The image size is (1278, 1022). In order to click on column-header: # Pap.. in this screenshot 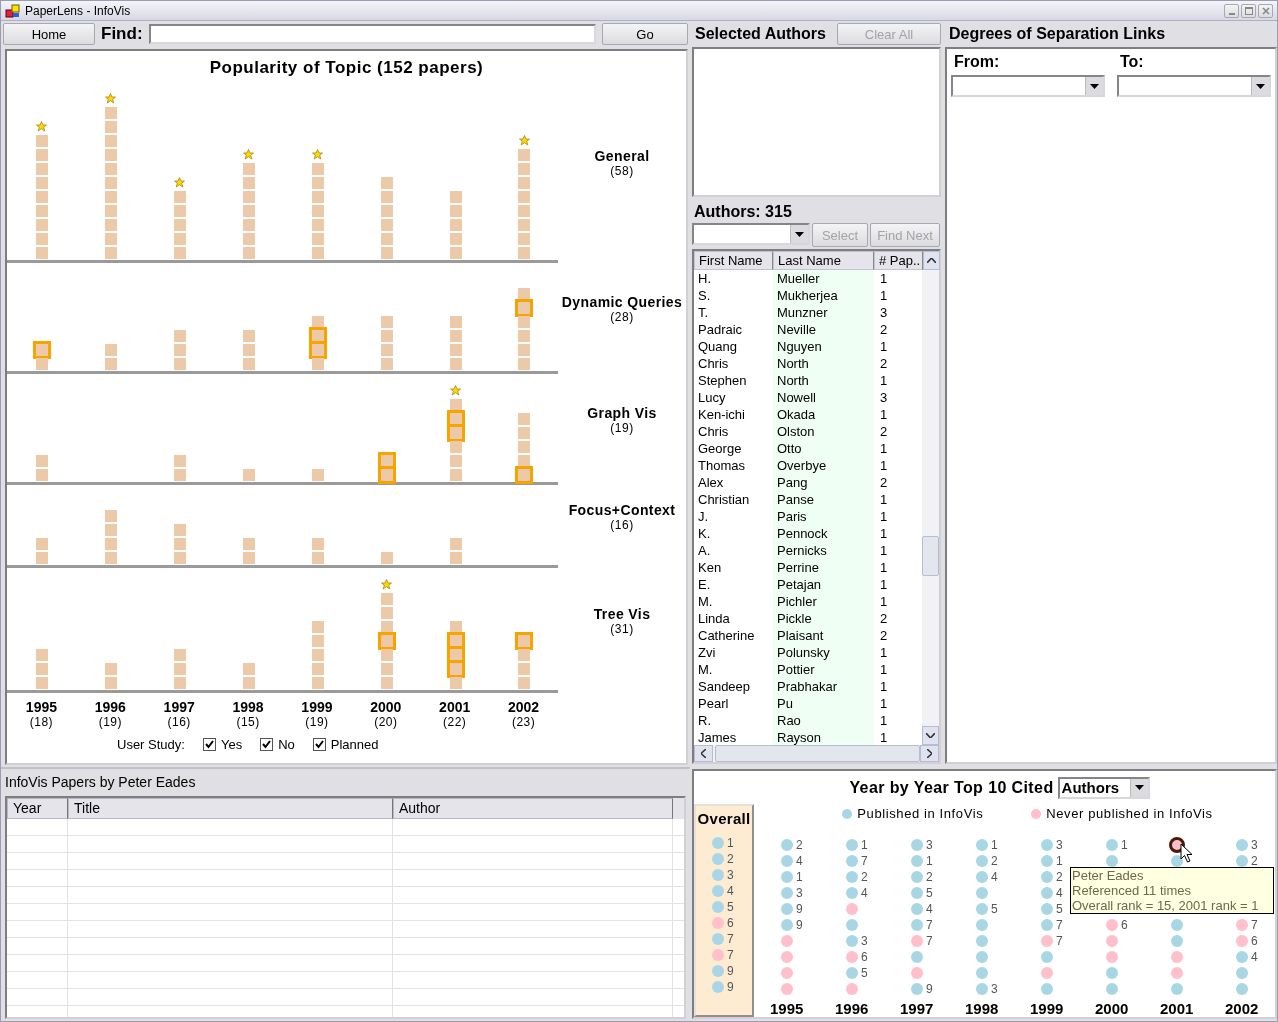, I will do `click(898, 260)`.